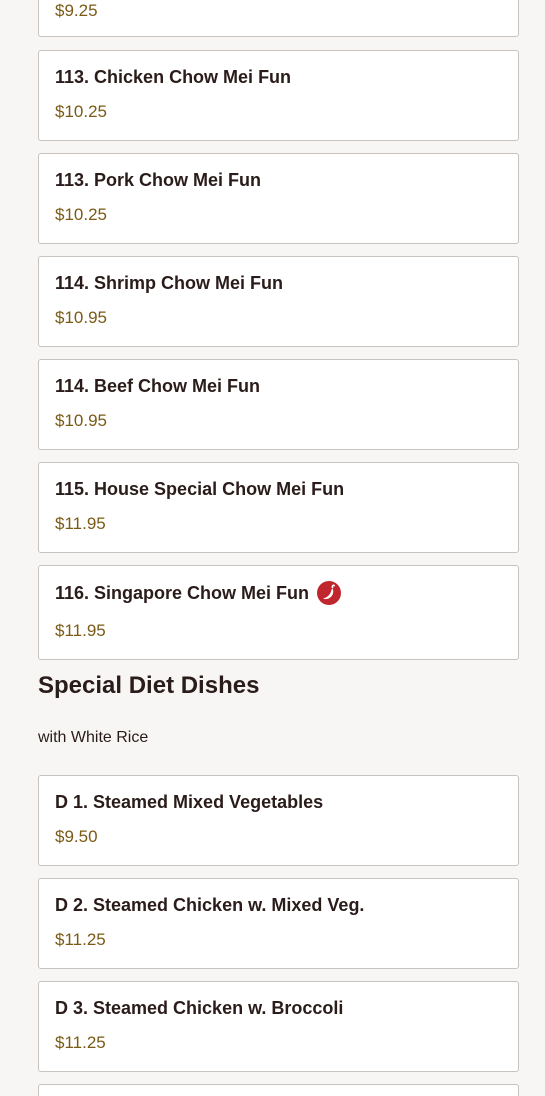 The height and width of the screenshot is (1096, 545). Describe the element at coordinates (158, 386) in the screenshot. I see `item-name: 114. Beef Chow Mei Fun` at that location.